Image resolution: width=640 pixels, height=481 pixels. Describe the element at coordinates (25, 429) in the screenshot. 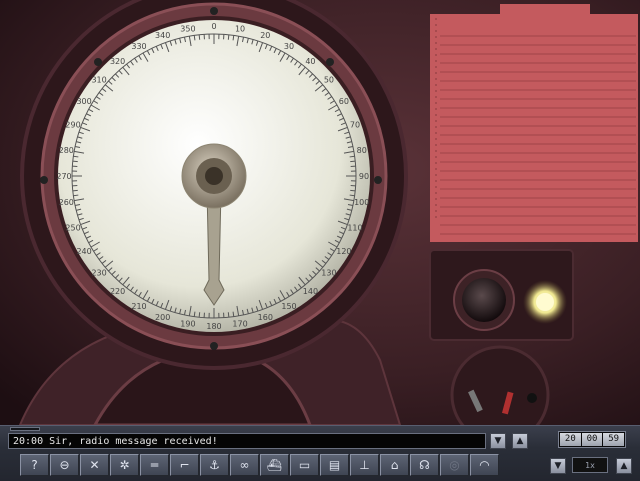

I see `message-progress` at that location.